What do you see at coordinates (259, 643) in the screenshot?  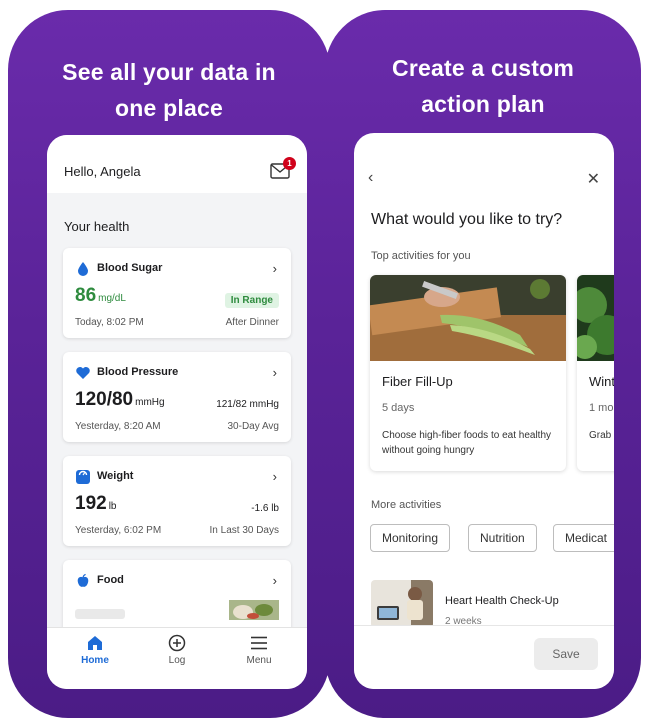 I see `hamburger-menu-icon` at bounding box center [259, 643].